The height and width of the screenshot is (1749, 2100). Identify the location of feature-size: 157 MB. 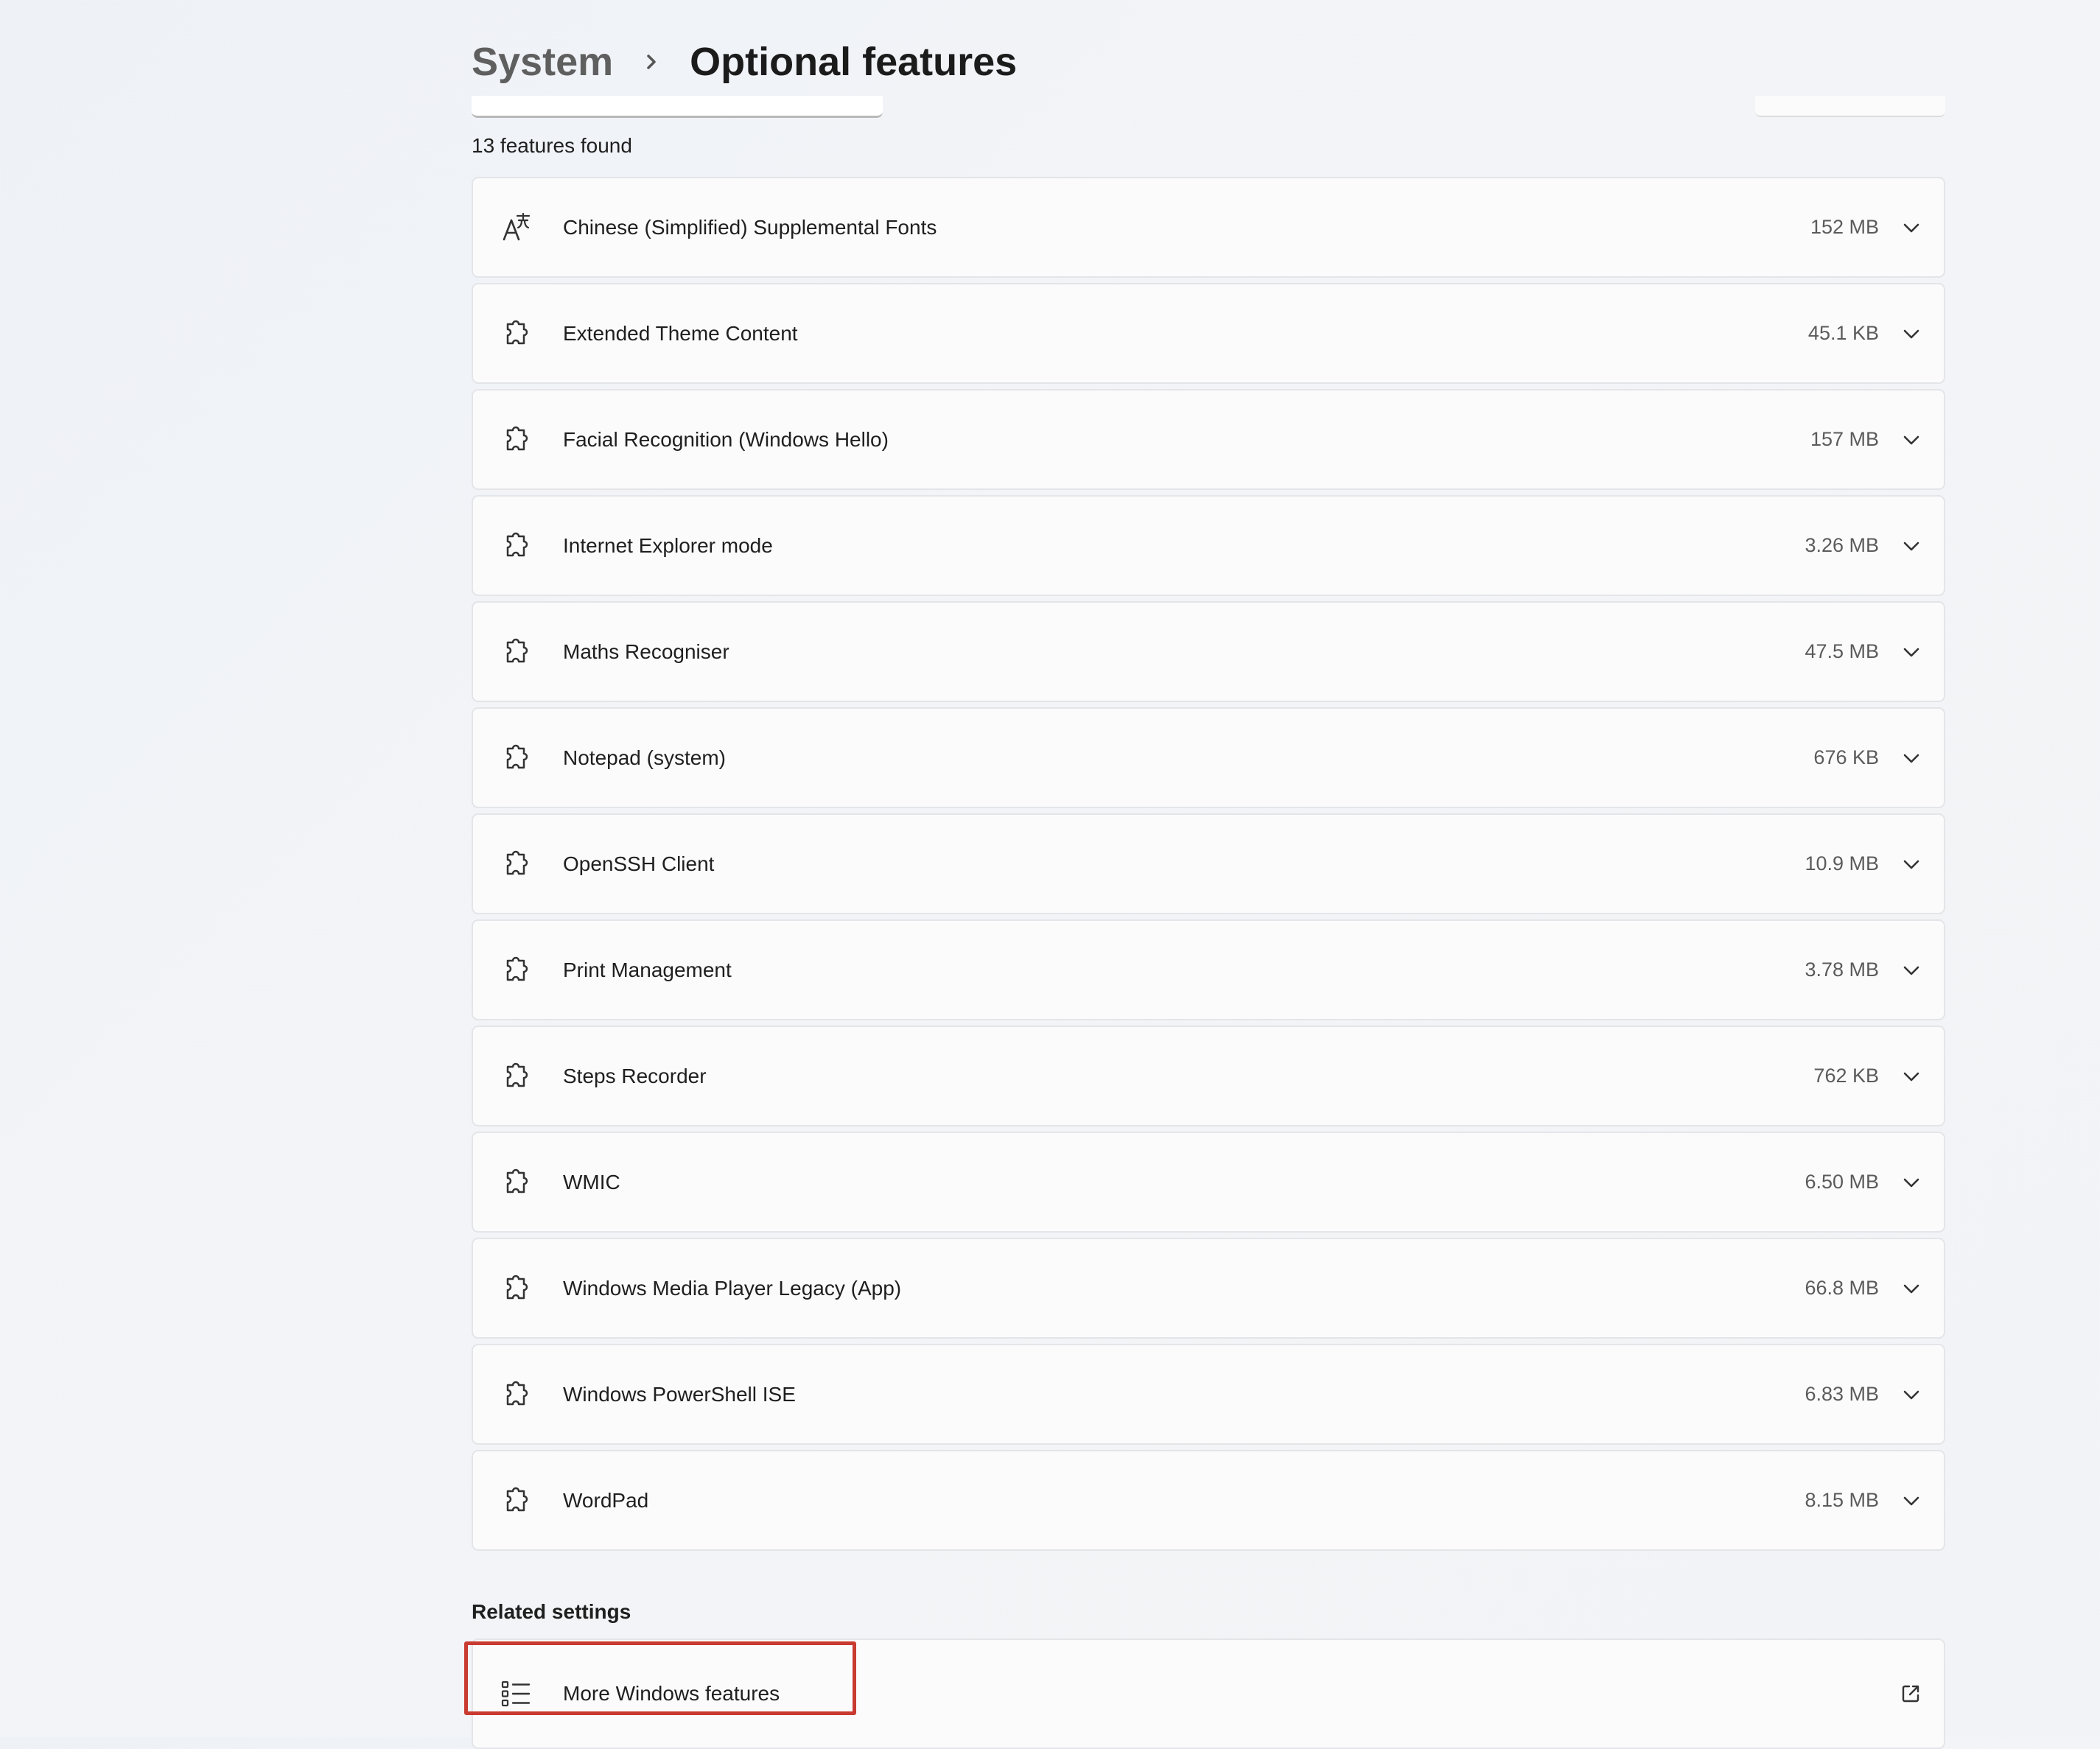
(1844, 439).